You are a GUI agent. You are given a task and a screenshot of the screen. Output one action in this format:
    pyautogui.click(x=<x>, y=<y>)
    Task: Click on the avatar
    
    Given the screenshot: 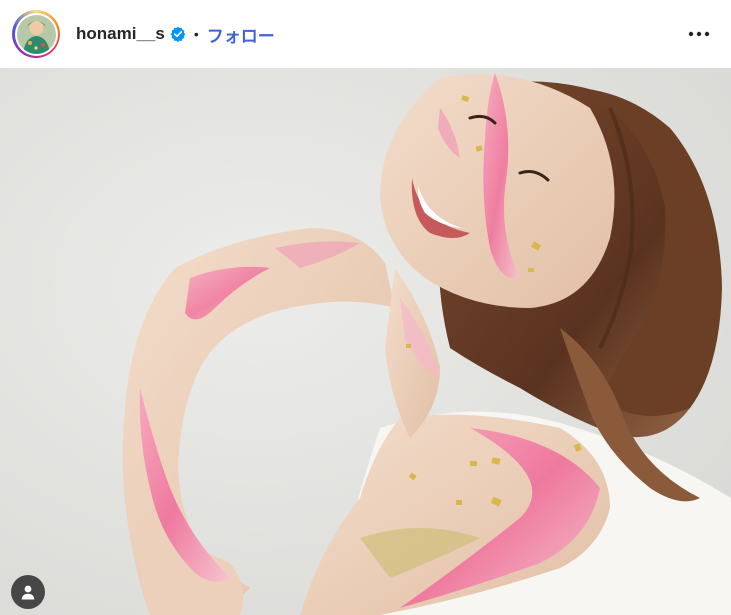 What is the action you would take?
    pyautogui.click(x=36, y=34)
    